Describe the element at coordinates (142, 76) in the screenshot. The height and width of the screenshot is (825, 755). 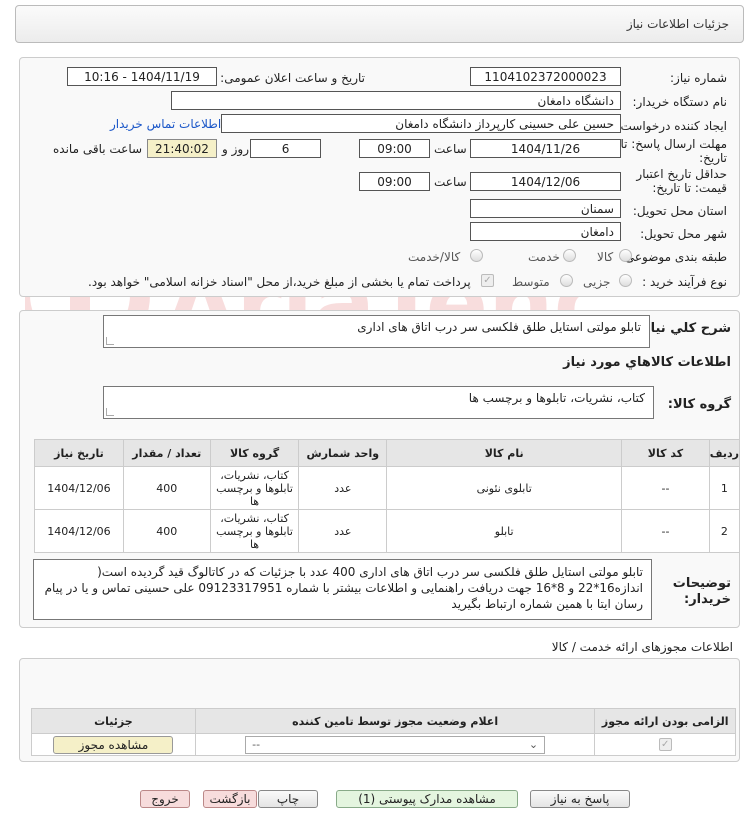
I see `announce-date-field: 1404/11/19 - 10:16` at that location.